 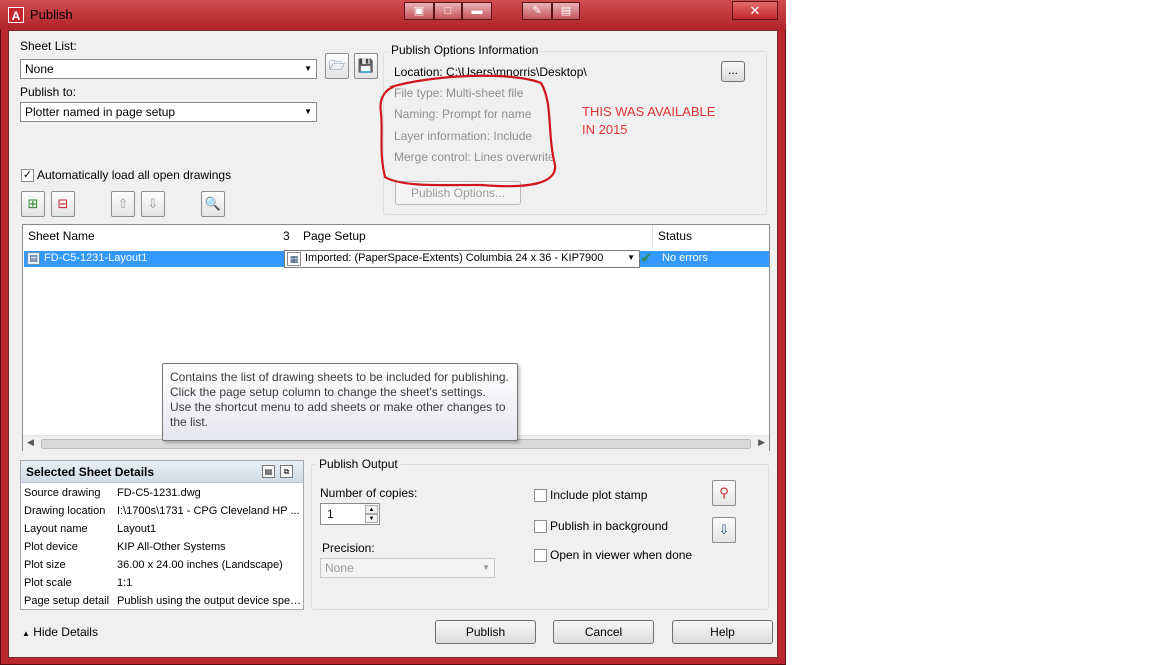 I want to click on move-sheet-up-button: ⇧, so click(x=123, y=204).